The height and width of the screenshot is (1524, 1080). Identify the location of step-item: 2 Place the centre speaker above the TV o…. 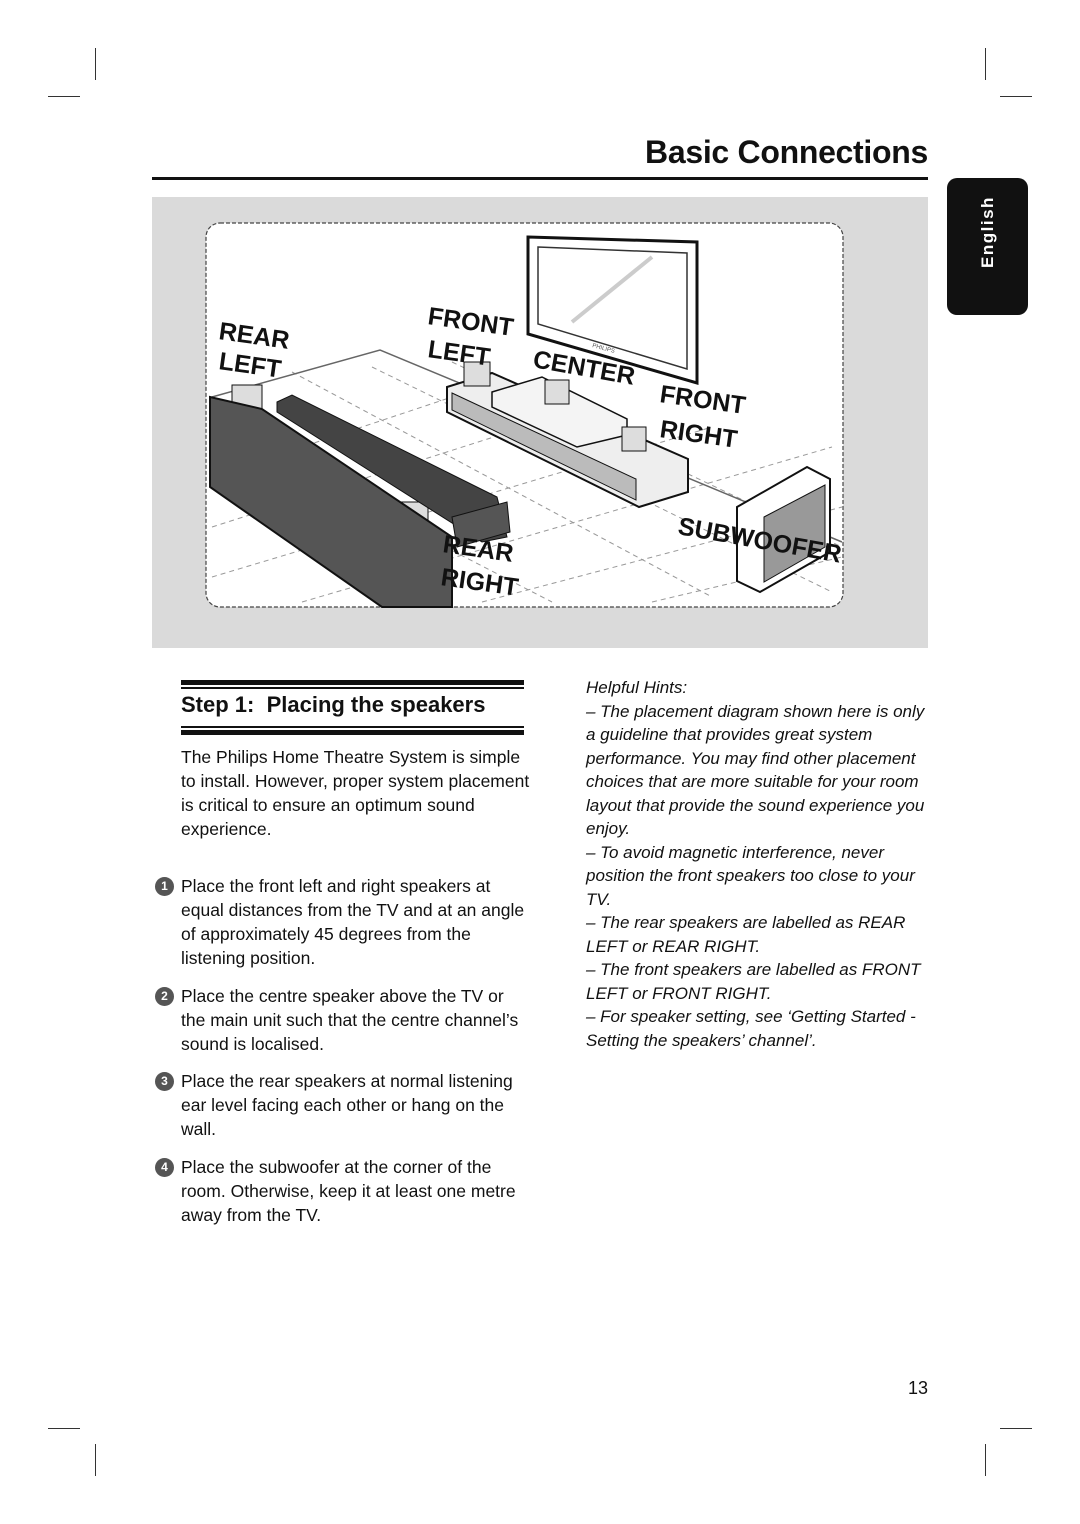
(343, 1020).